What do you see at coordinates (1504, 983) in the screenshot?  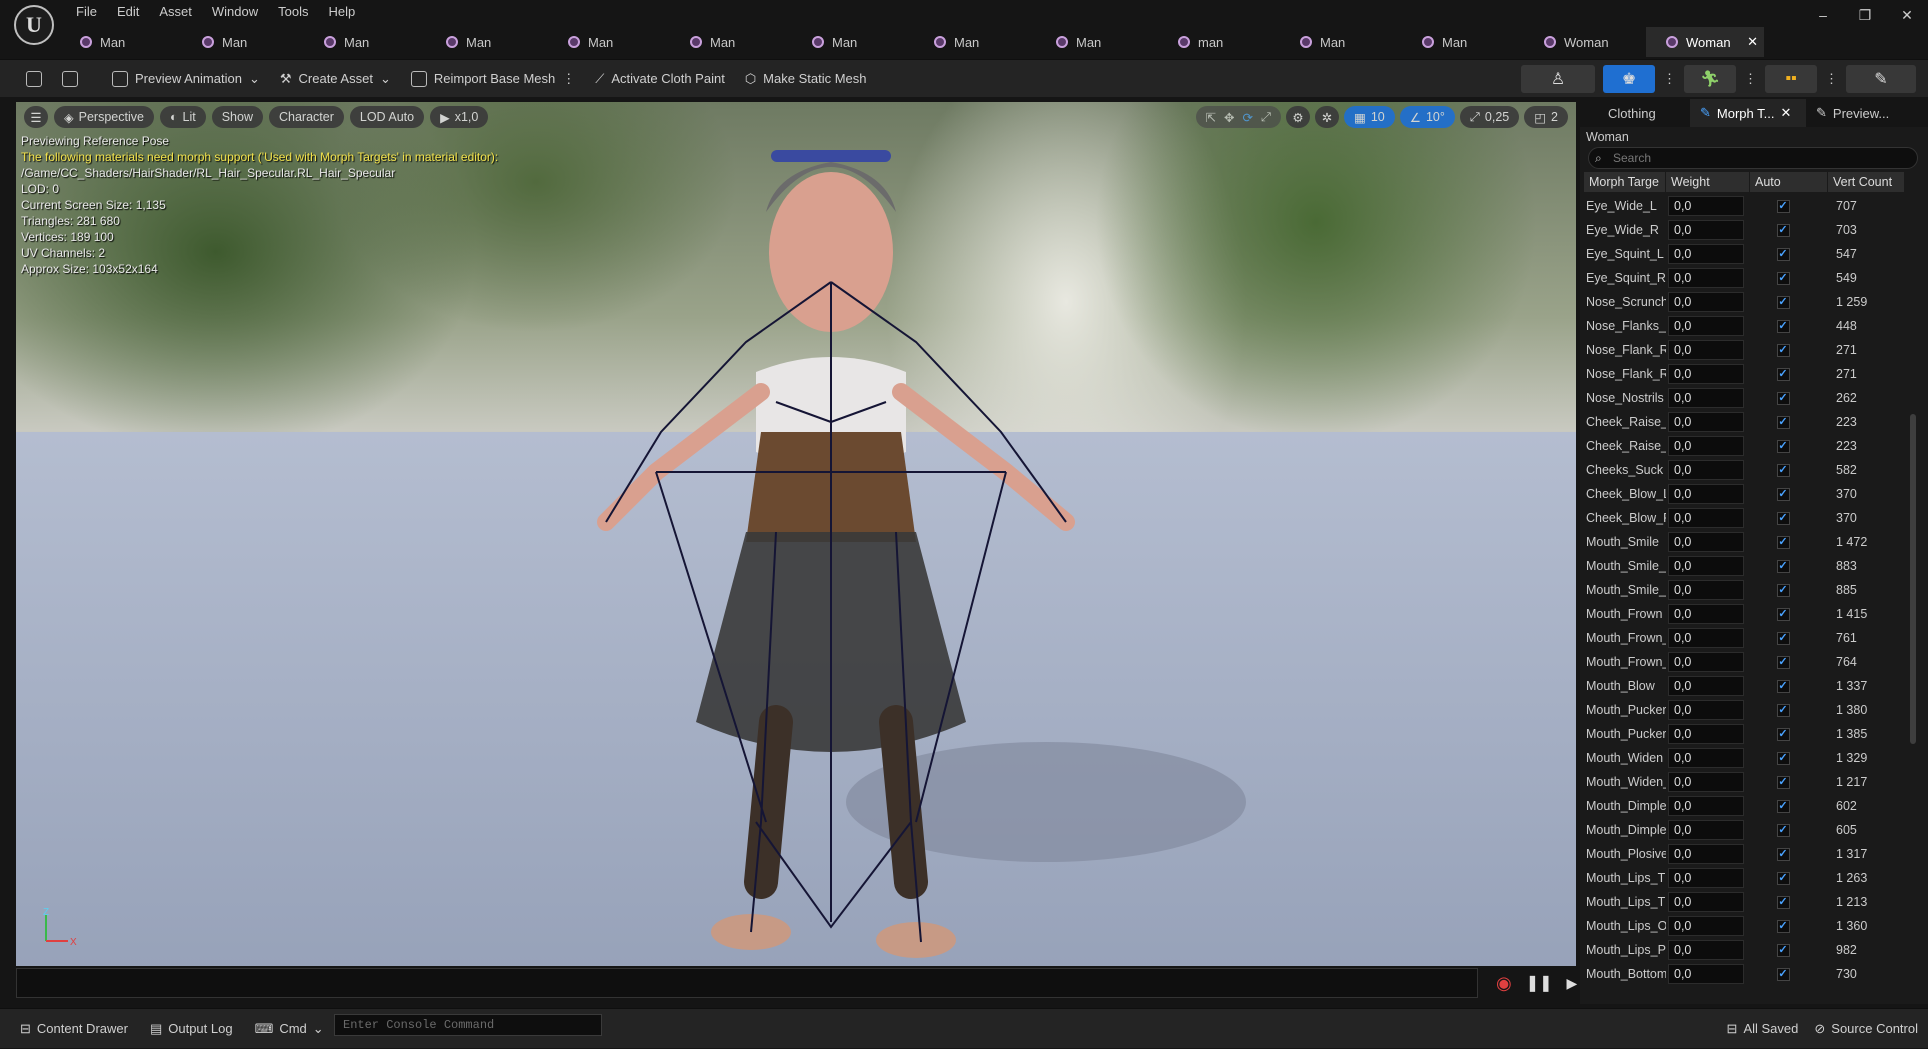 I see `record-icon: ◉` at bounding box center [1504, 983].